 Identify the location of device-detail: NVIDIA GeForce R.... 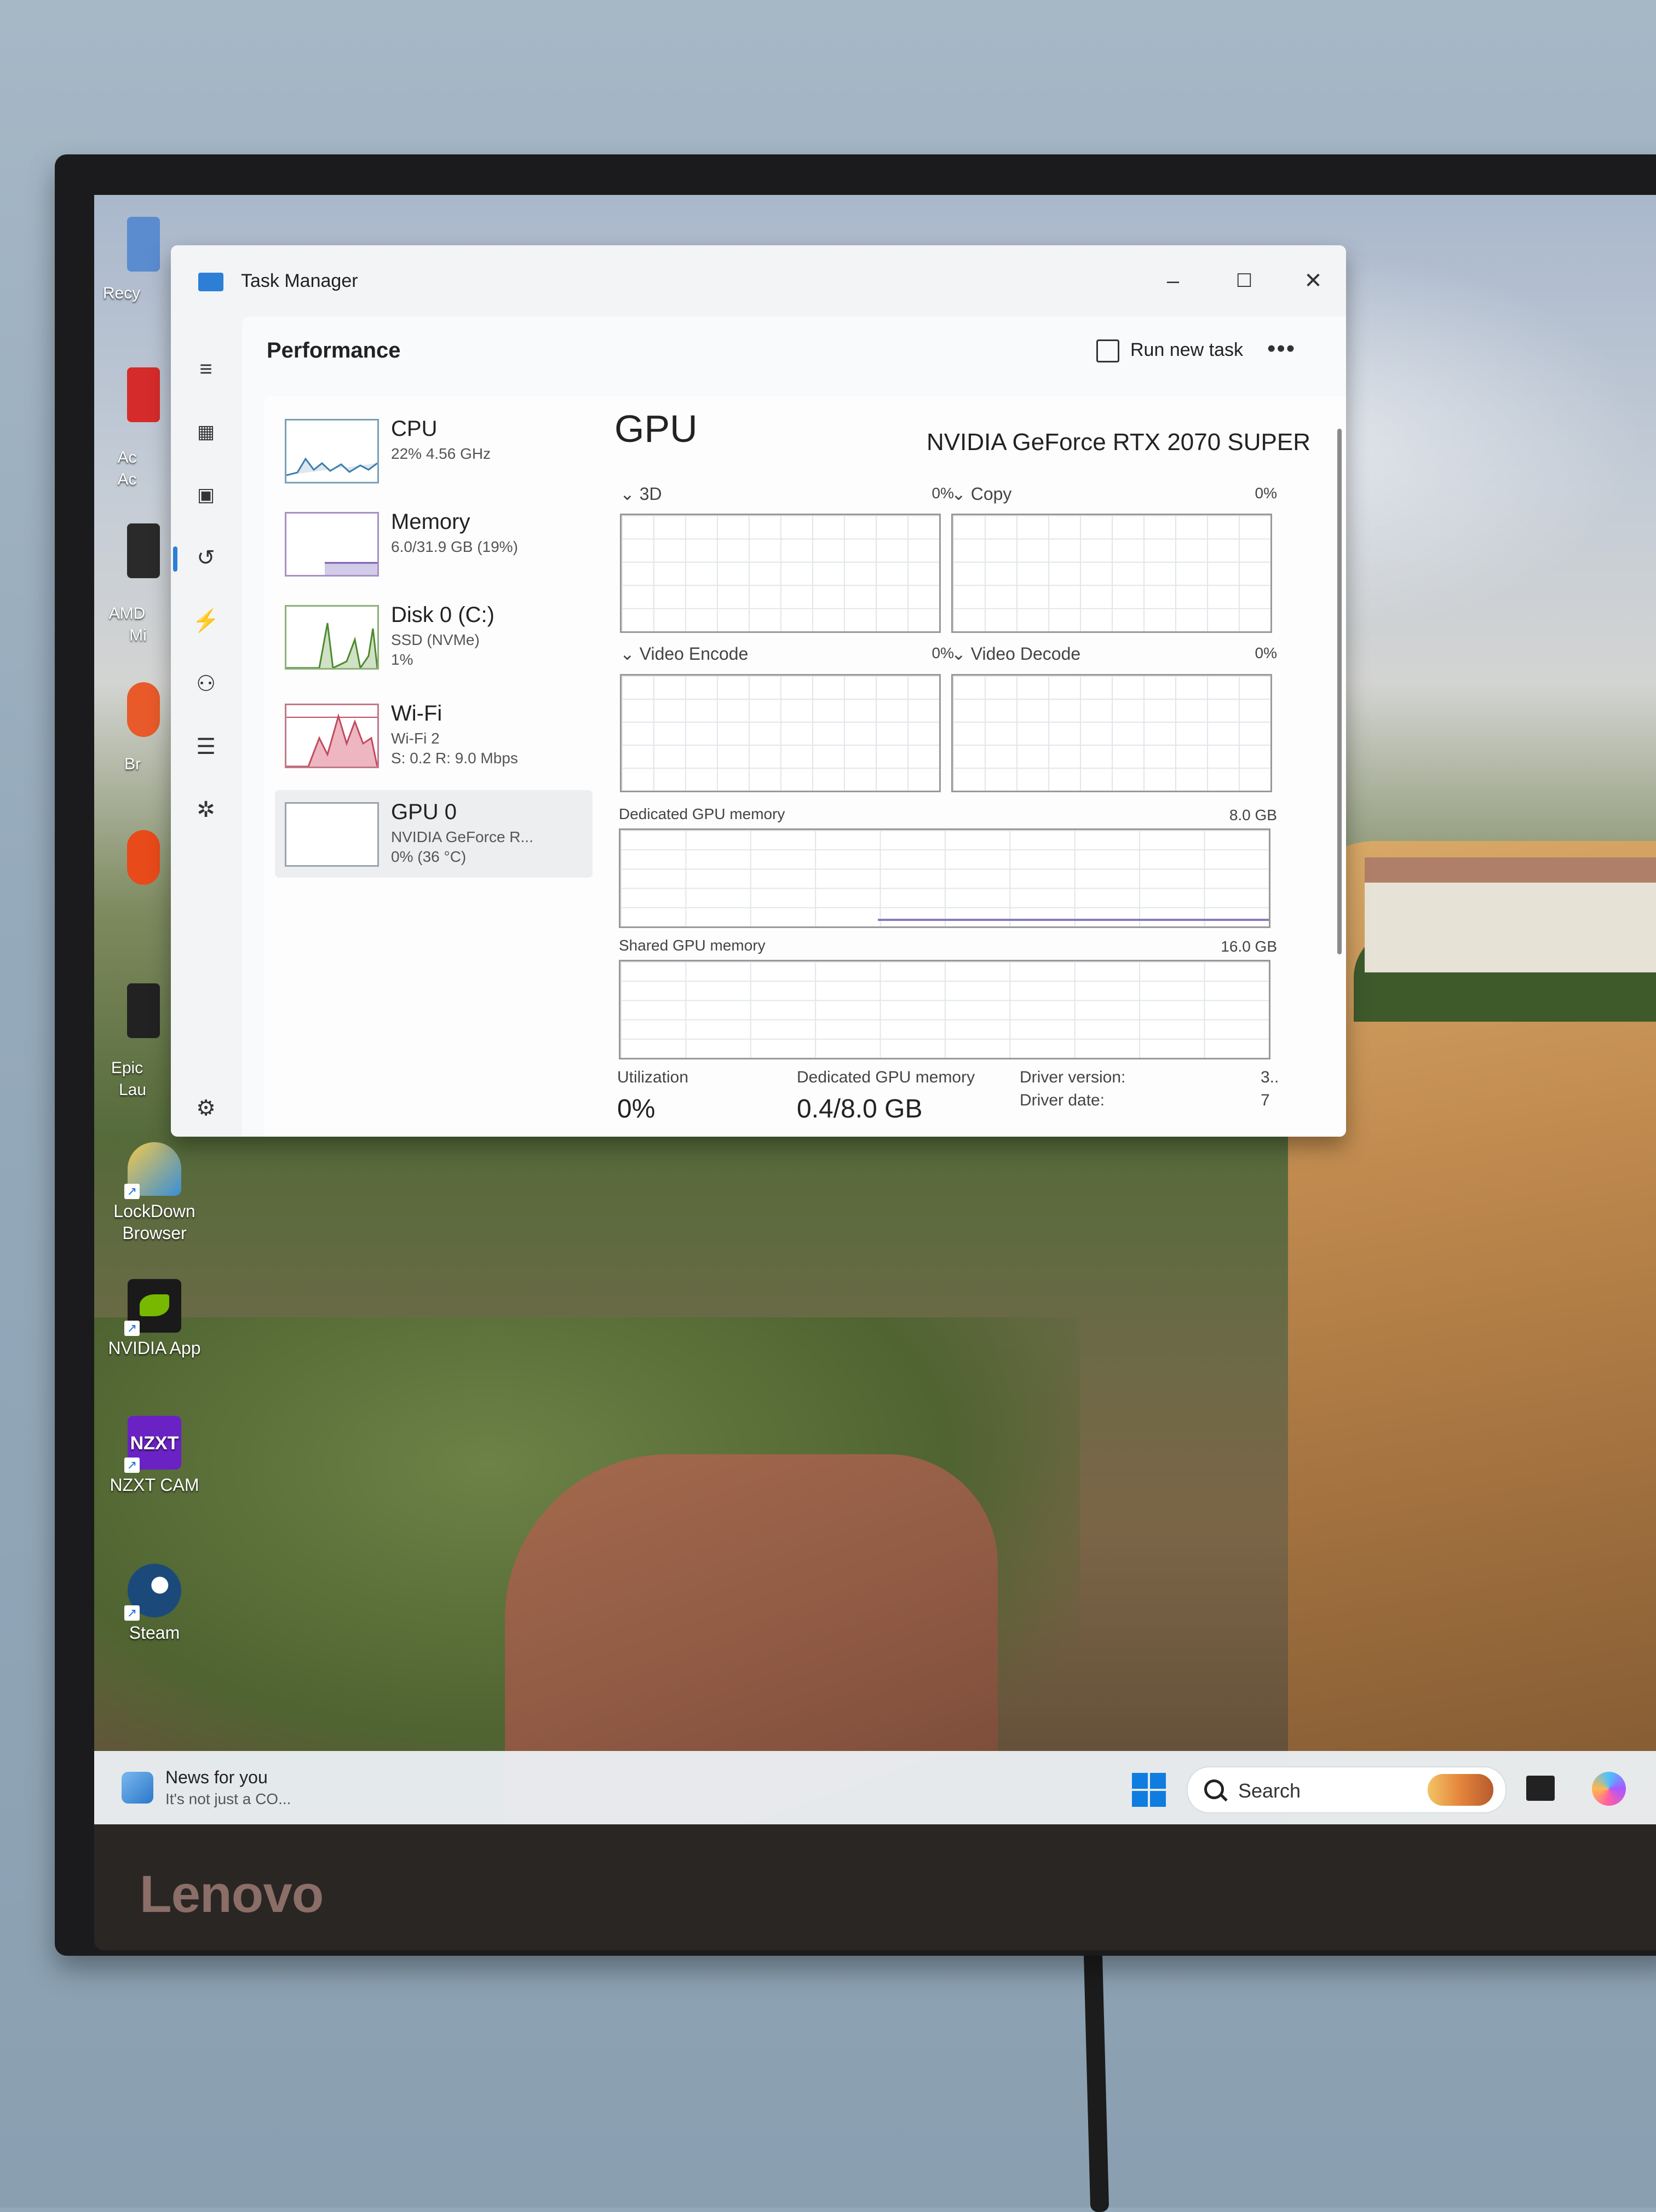
(462, 836).